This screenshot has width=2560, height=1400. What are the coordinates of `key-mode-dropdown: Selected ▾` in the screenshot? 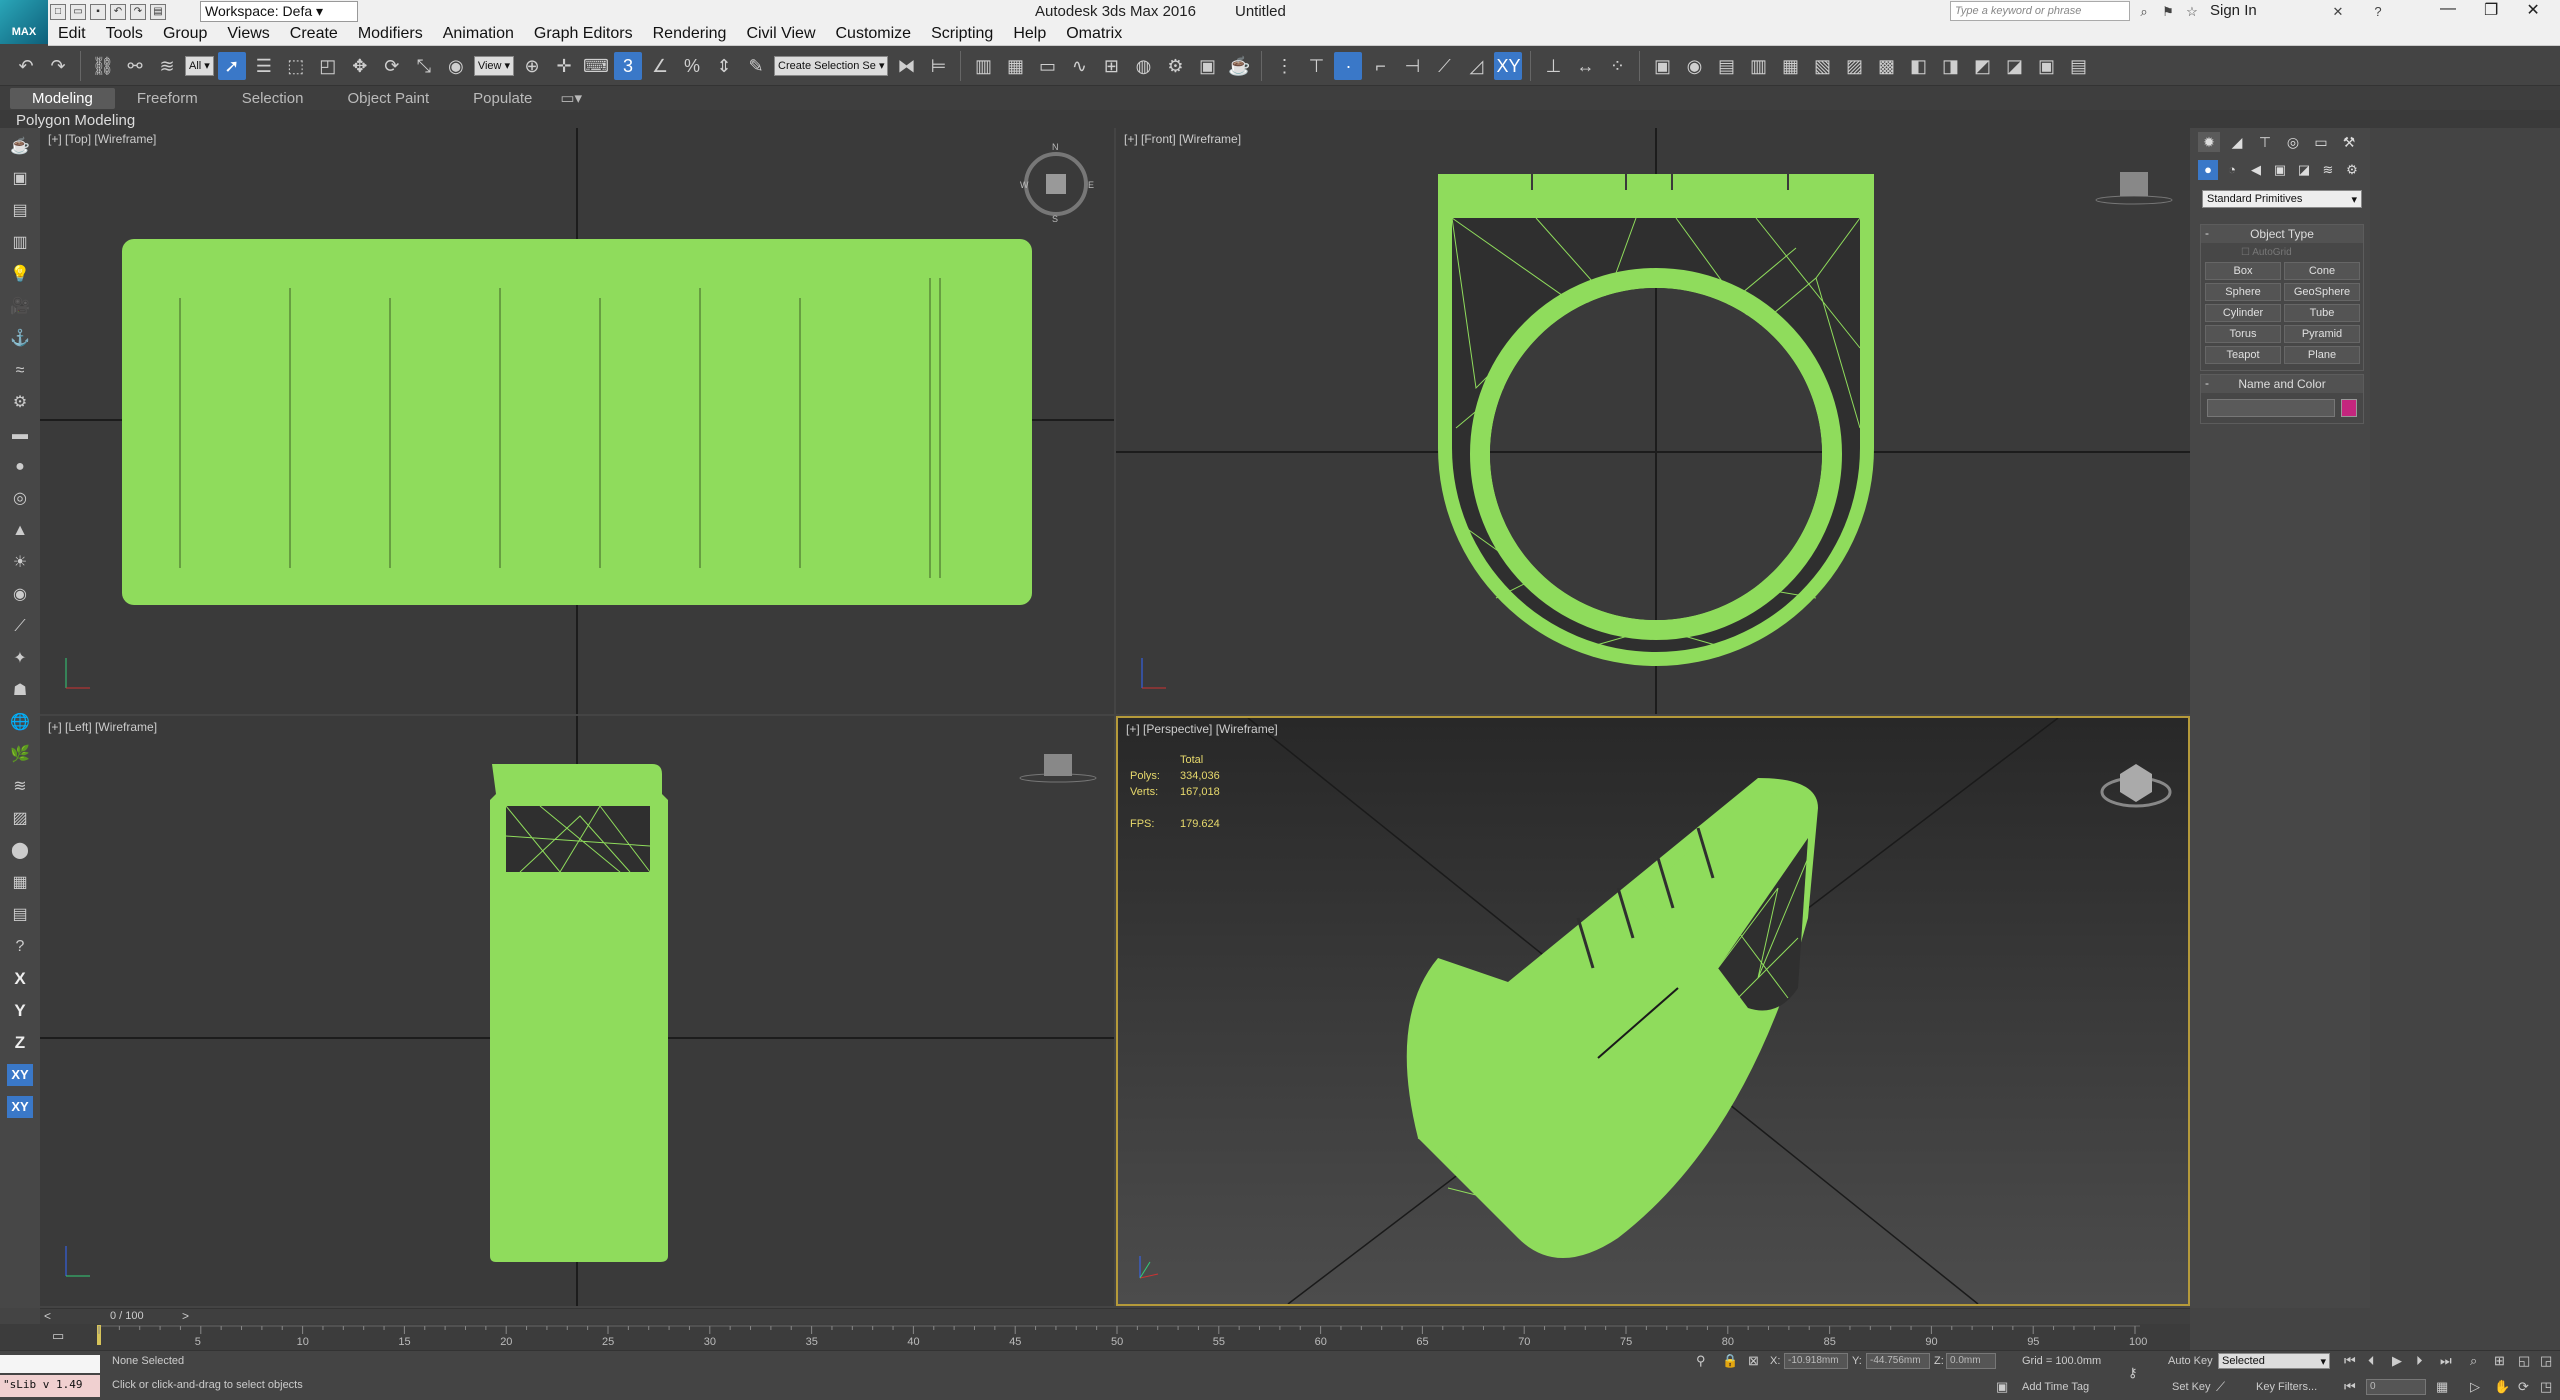 It's located at (2274, 1361).